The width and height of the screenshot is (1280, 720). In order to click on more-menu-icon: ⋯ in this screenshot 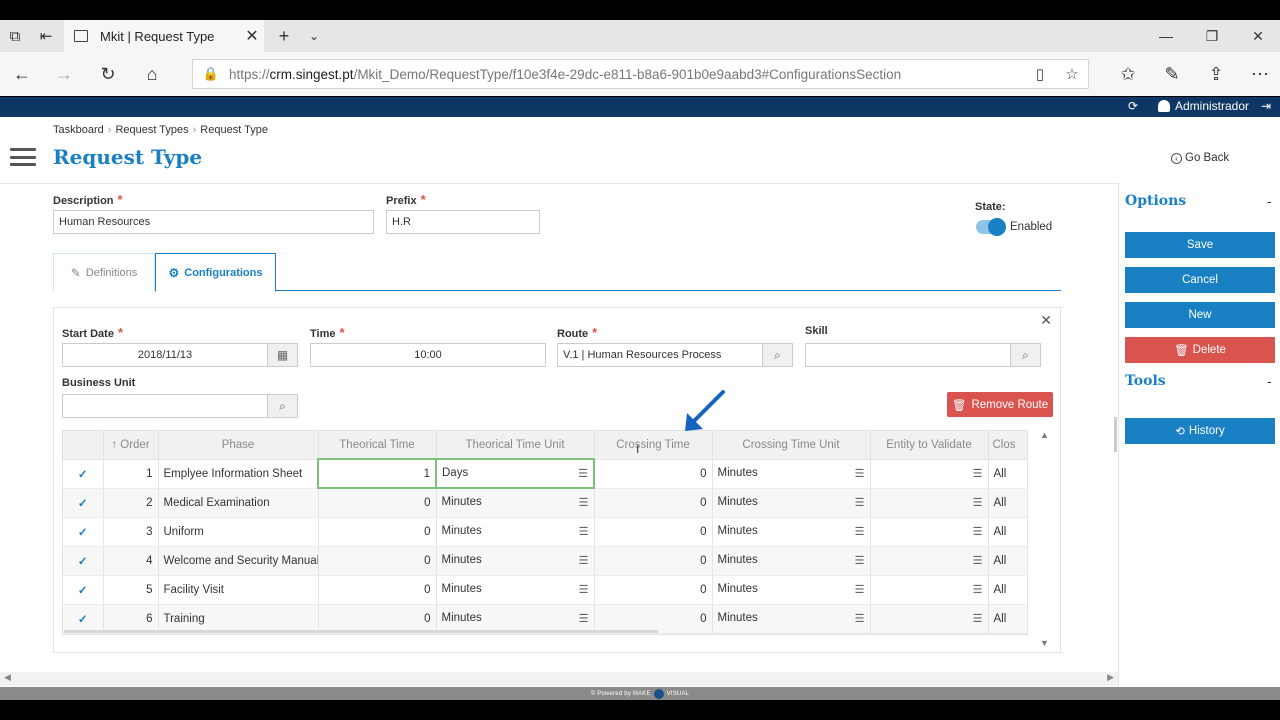, I will do `click(1259, 74)`.